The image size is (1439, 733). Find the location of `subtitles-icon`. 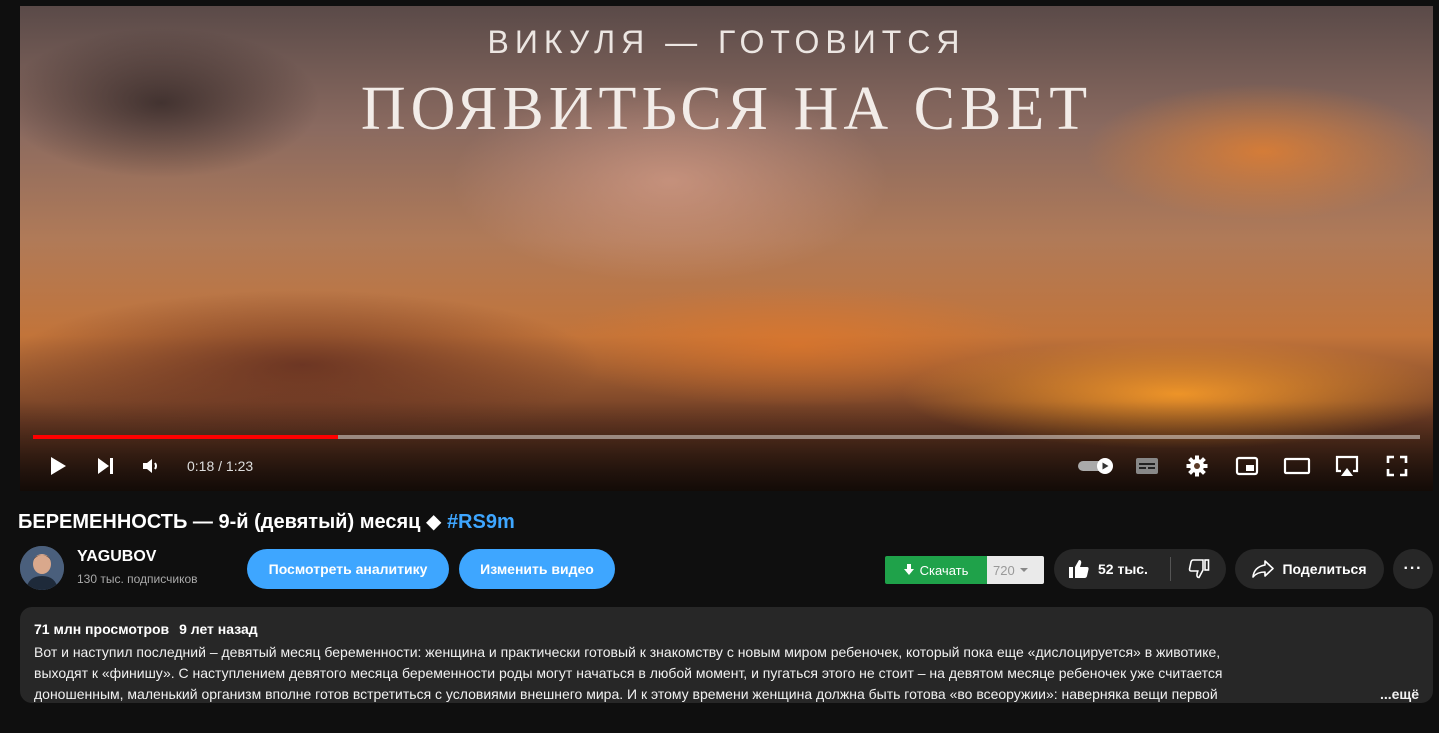

subtitles-icon is located at coordinates (1147, 466).